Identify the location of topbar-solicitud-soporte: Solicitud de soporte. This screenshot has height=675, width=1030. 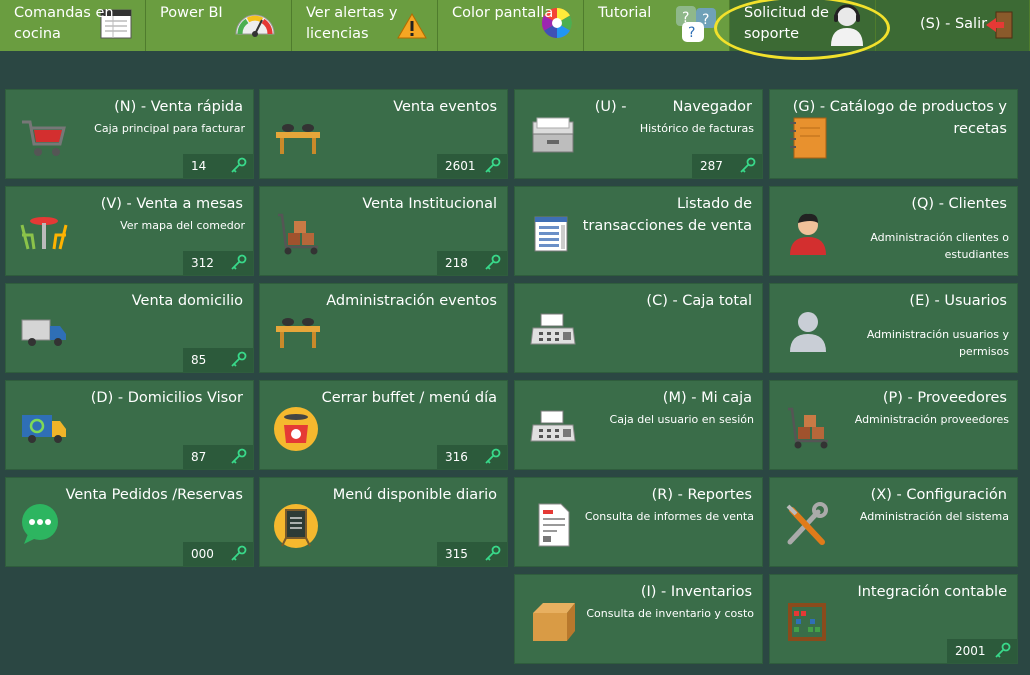
(803, 25).